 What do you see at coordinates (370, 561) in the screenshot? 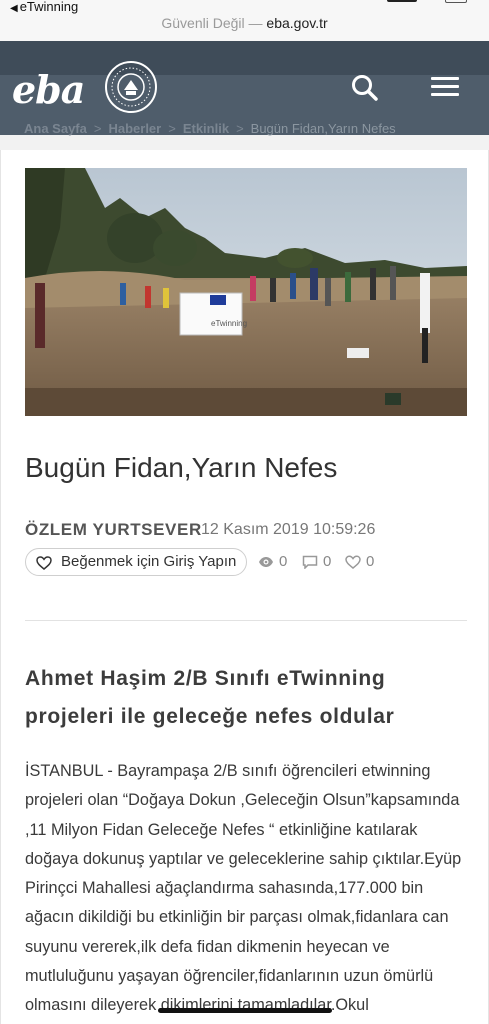
I see `likes-count: 0` at bounding box center [370, 561].